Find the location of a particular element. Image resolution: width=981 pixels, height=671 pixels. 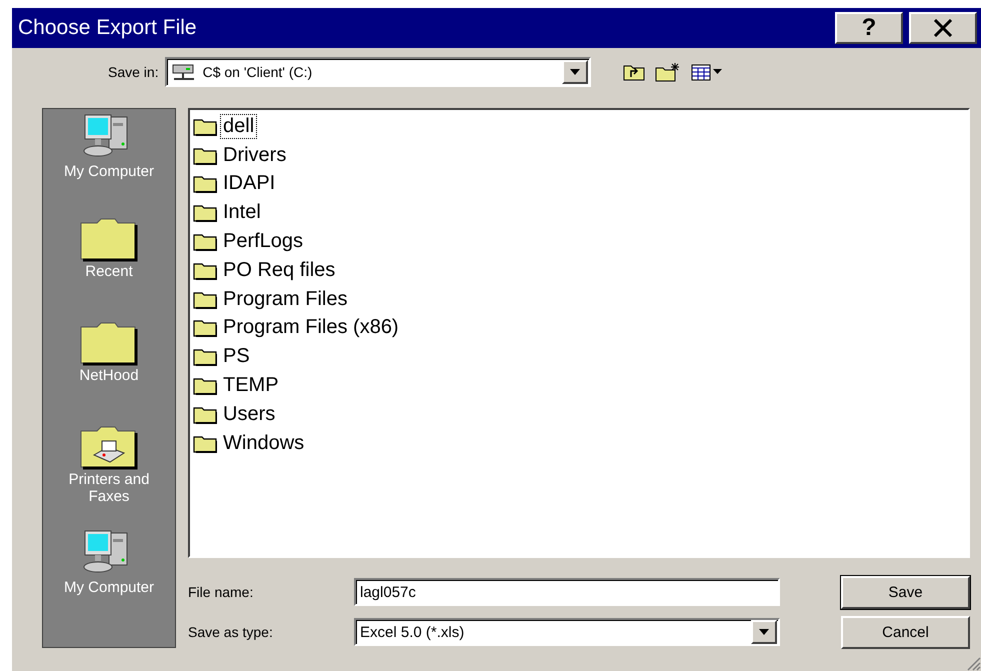

save-button: Save is located at coordinates (905, 592).